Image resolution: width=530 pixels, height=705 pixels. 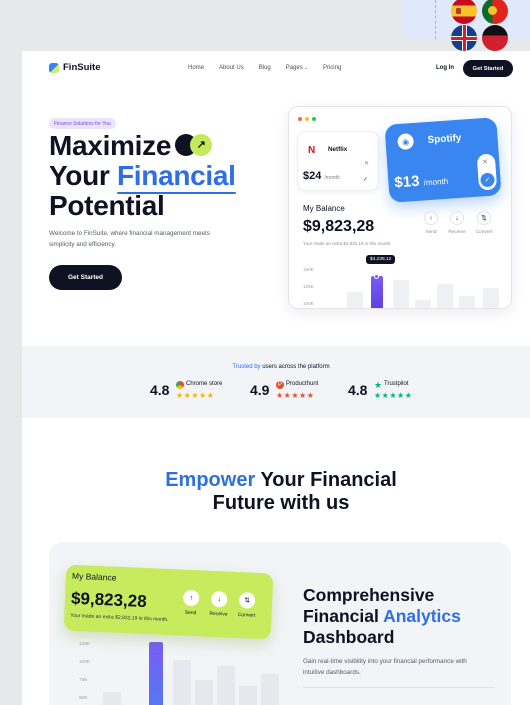 I want to click on netflix-price: $24 /month, so click(x=321, y=176).